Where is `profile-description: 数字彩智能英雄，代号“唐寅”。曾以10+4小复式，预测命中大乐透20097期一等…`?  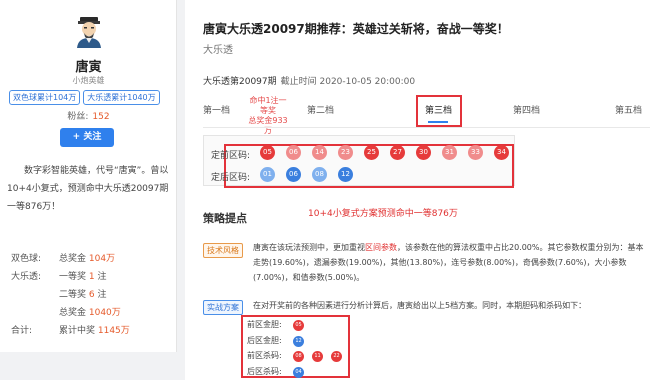 profile-description: 数字彩智能英雄，代号“唐寅”。曾以10+4小复式，预测命中大乐透20097期一等… is located at coordinates (88, 189).